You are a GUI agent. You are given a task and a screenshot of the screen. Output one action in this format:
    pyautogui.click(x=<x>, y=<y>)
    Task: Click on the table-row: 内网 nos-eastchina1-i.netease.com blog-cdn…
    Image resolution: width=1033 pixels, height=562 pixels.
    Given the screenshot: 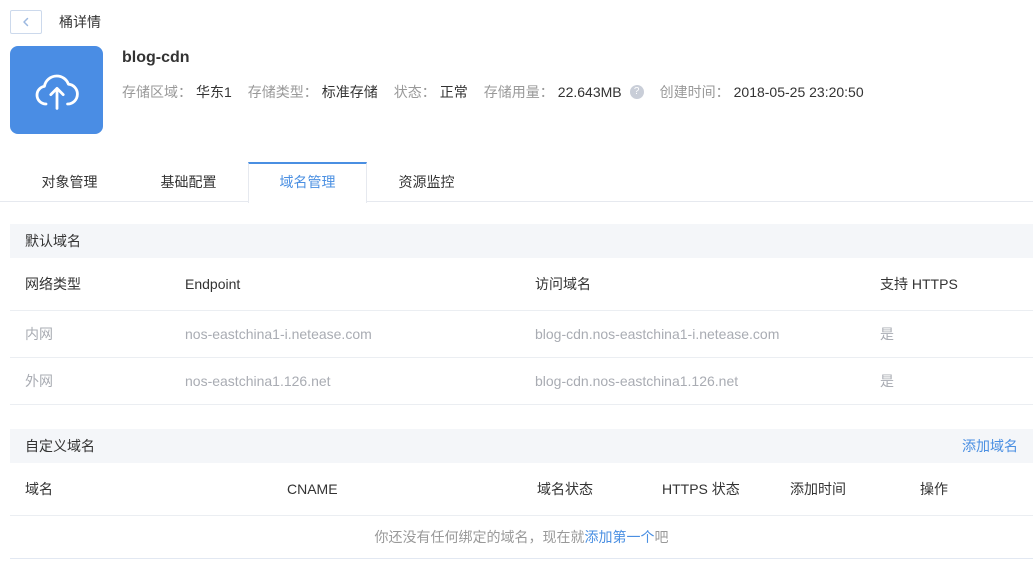 What is the action you would take?
    pyautogui.click(x=521, y=334)
    